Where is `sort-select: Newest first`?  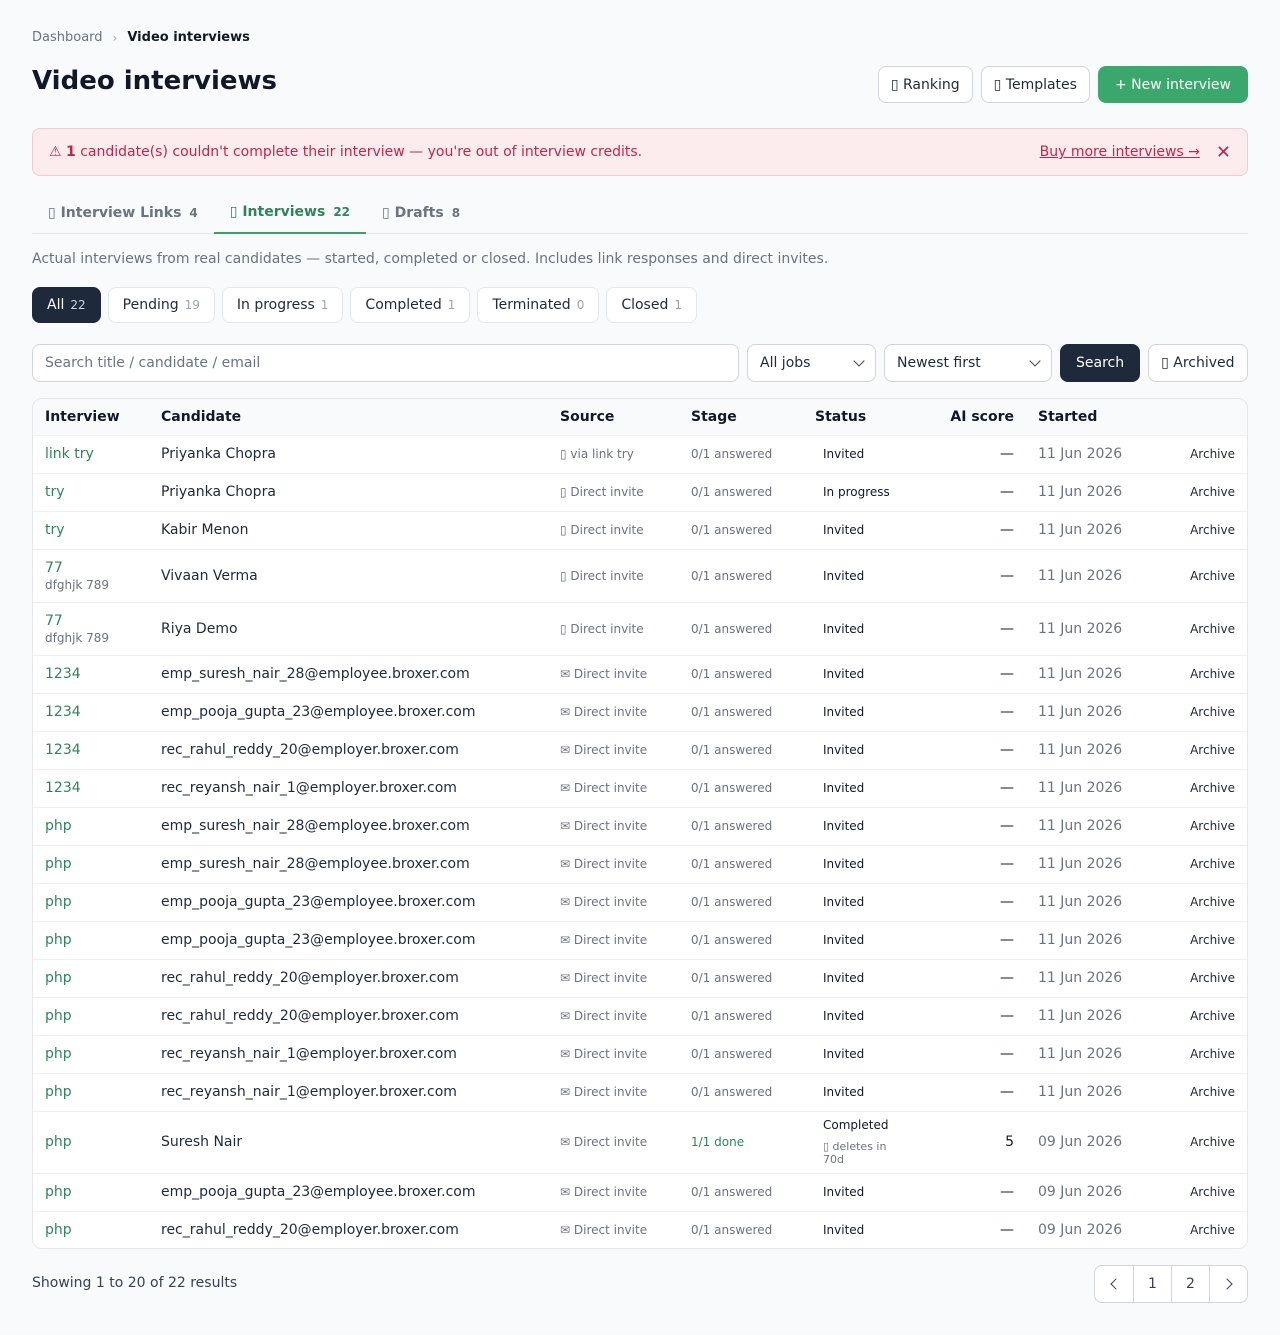
sort-select: Newest first is located at coordinates (968, 363).